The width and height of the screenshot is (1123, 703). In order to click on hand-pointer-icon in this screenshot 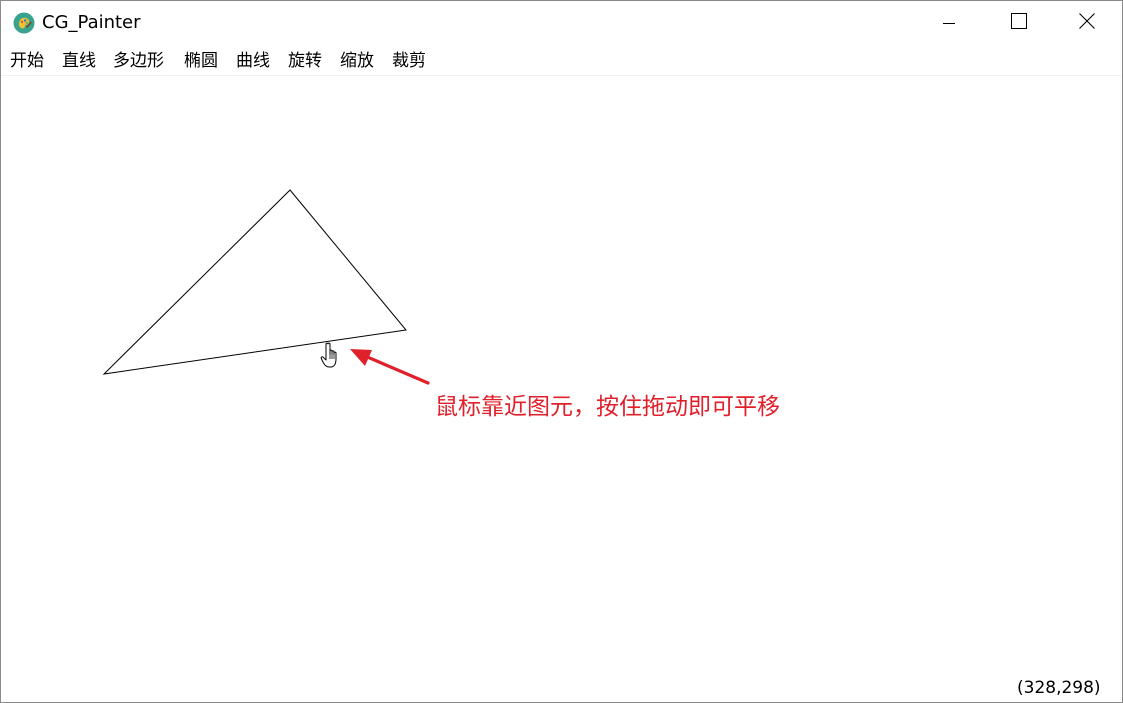, I will do `click(328, 355)`.